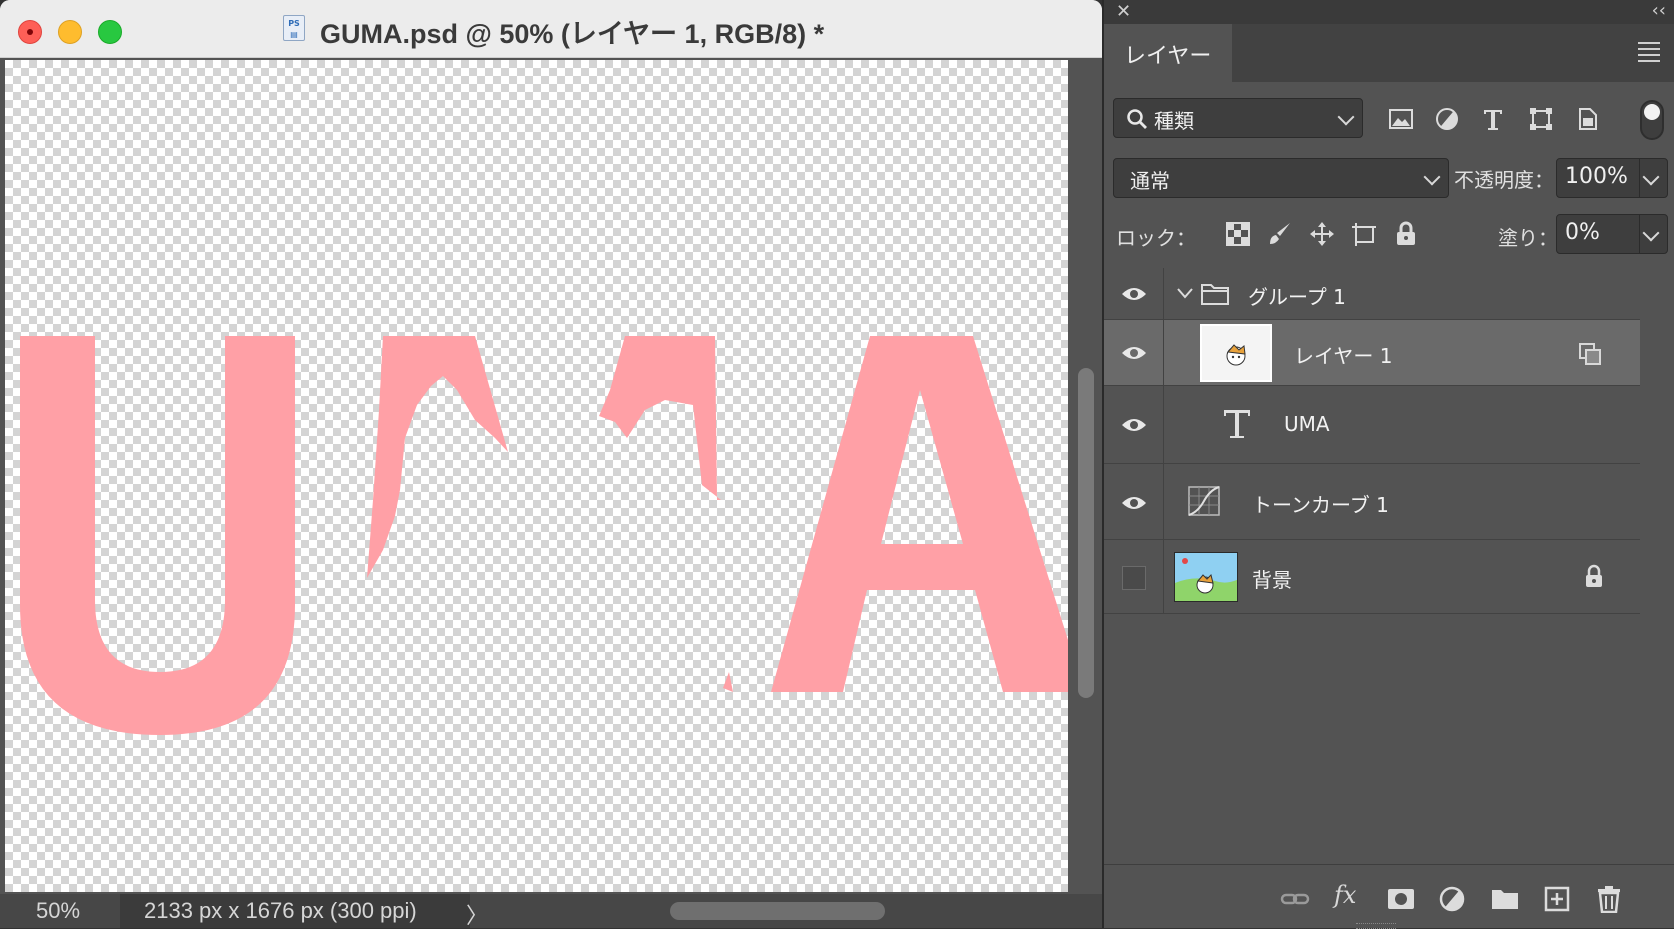 This screenshot has width=1674, height=929. I want to click on layer-name: グループ 1, so click(1297, 295).